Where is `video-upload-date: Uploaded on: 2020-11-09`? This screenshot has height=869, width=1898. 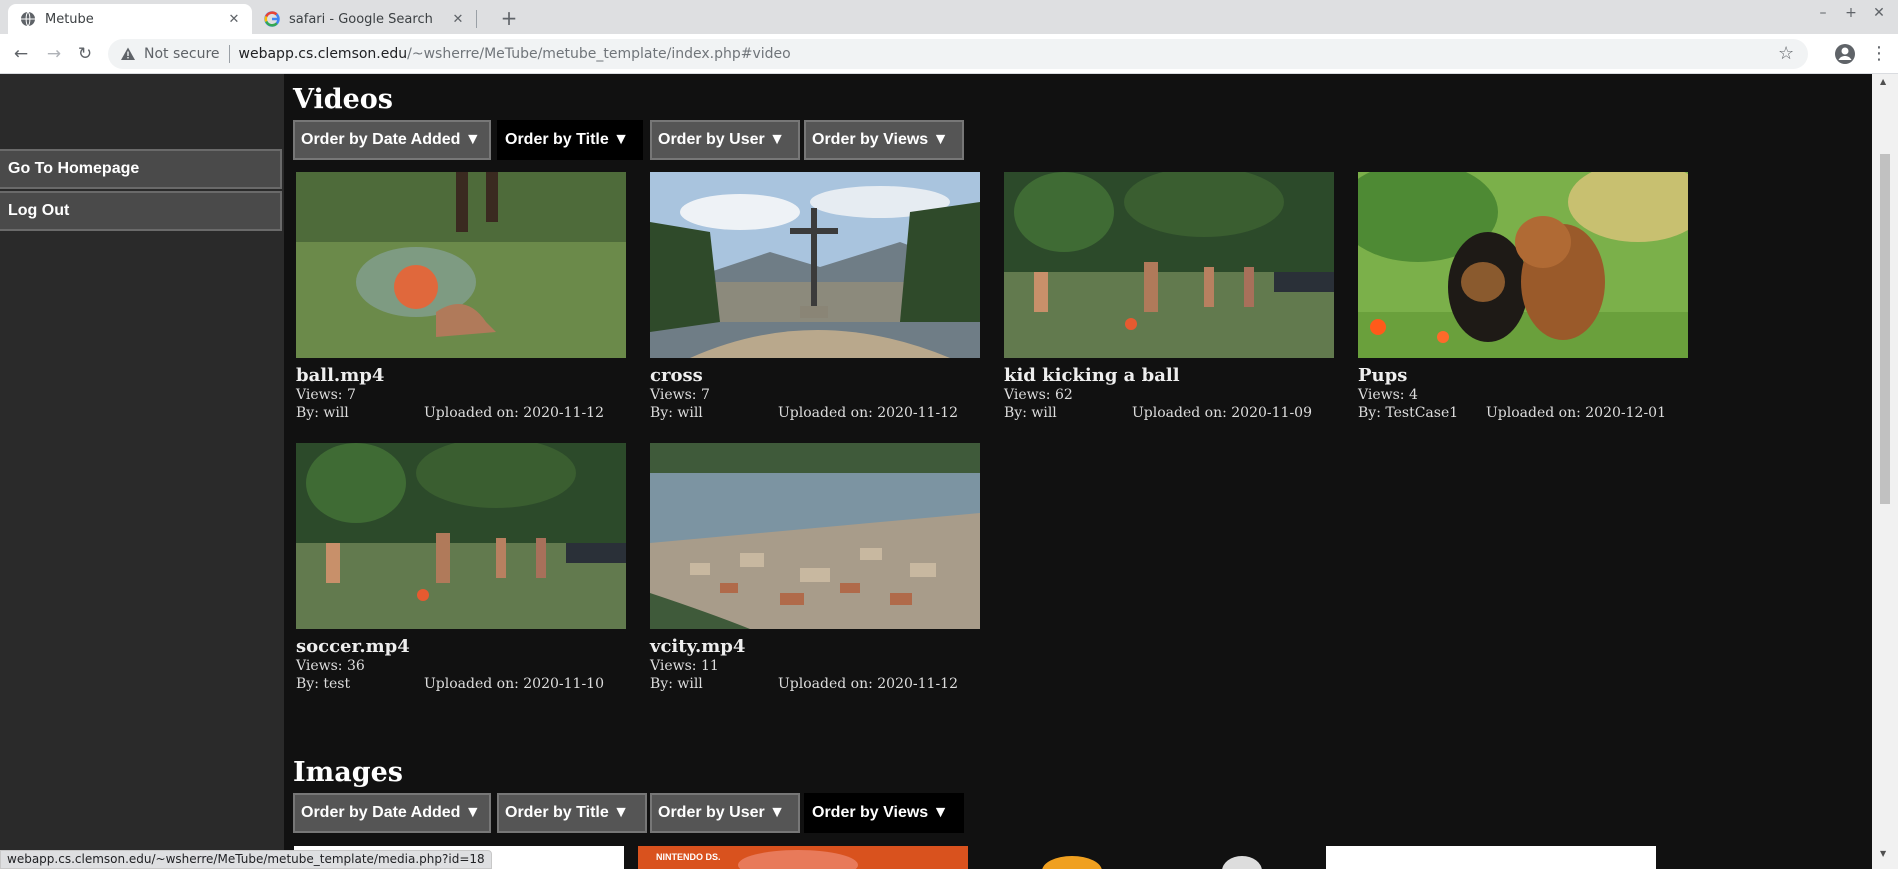
video-upload-date: Uploaded on: 2020-11-09 is located at coordinates (1221, 413).